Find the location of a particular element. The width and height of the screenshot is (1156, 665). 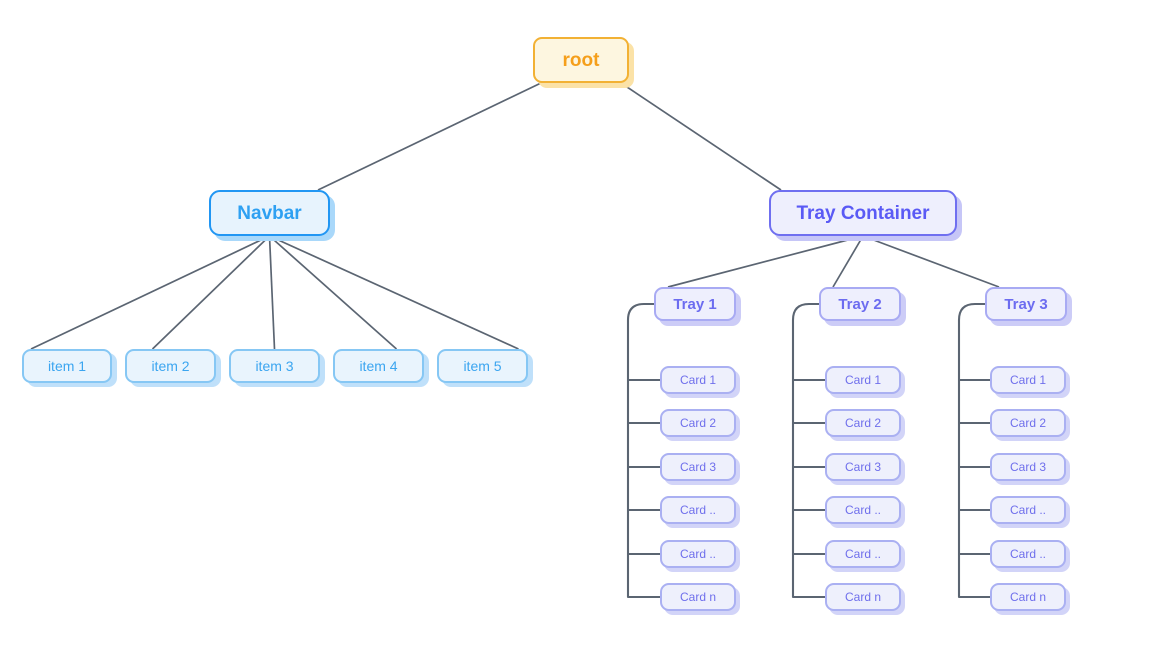

node-tray-3-card-5: Card .. is located at coordinates (1028, 554).